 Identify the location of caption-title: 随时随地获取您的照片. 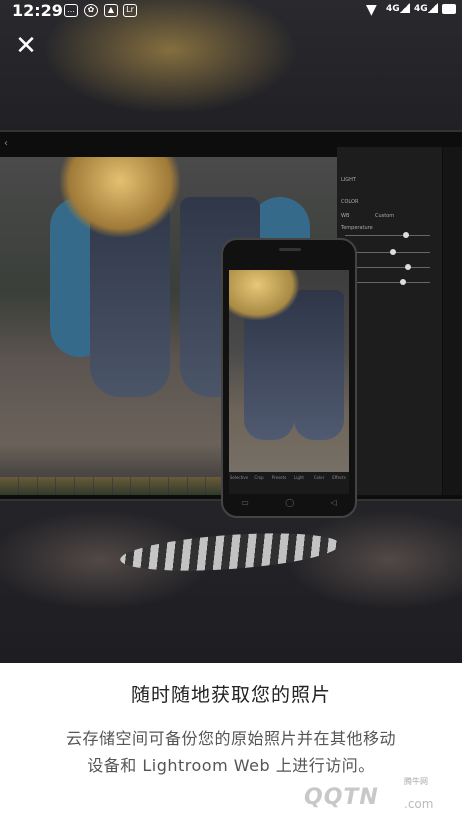
(230, 695).